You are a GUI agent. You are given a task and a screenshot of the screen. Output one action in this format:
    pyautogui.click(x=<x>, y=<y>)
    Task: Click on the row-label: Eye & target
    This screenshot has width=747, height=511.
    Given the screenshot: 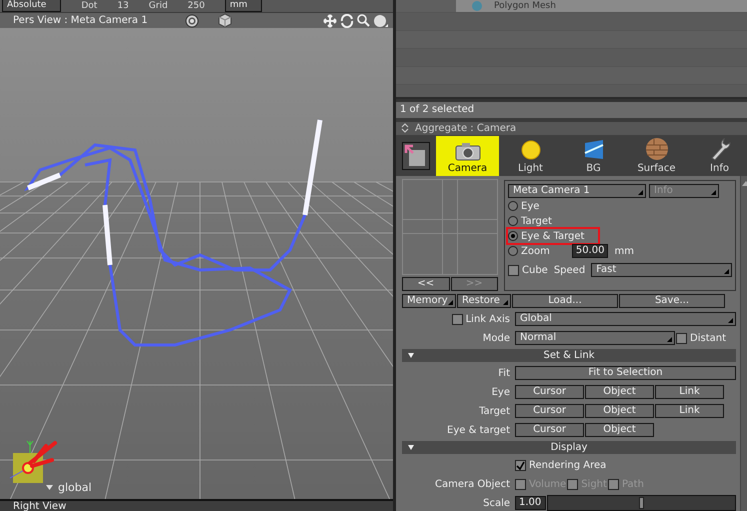 What is the action you would take?
    pyautogui.click(x=478, y=430)
    